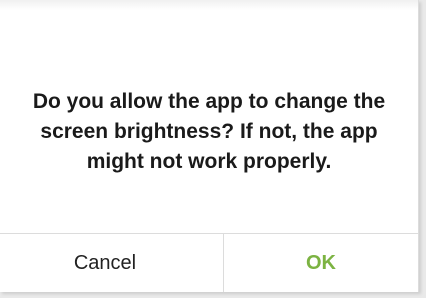 This screenshot has height=298, width=426. What do you see at coordinates (105, 263) in the screenshot?
I see `cancel-button: Cancel` at bounding box center [105, 263].